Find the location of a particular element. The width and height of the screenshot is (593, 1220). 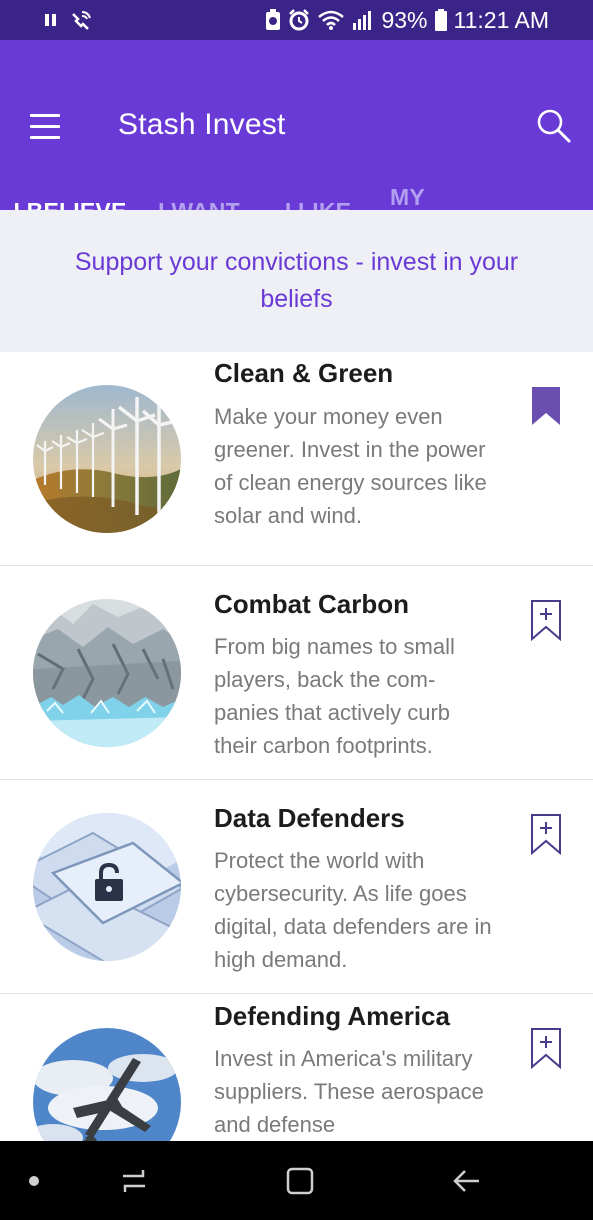

item-title: Defending America is located at coordinates (332, 1016).